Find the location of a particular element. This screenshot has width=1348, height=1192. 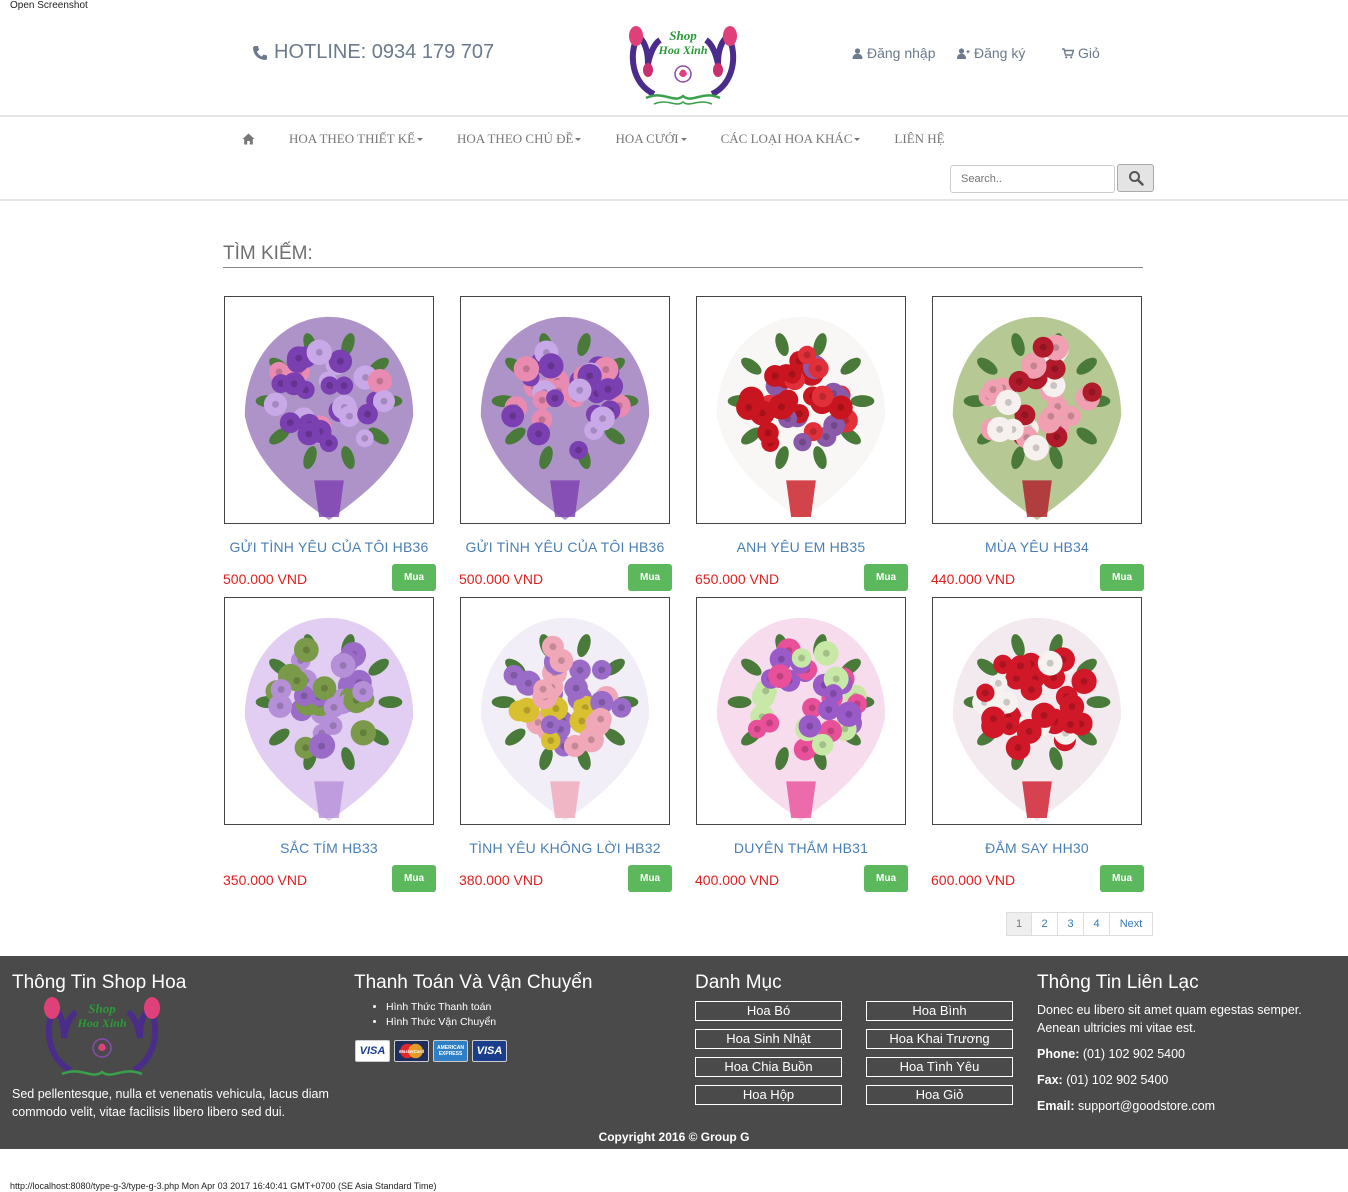

page-4: 4 is located at coordinates (1096, 924).